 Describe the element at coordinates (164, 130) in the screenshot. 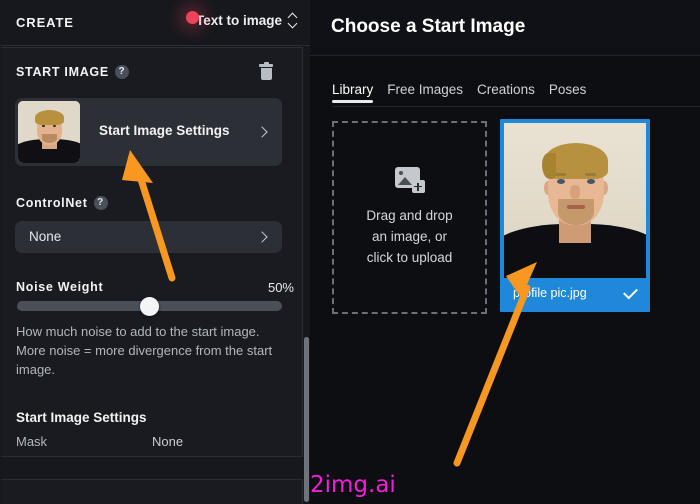

I see `start-image-settings-label: Start Image Settings` at that location.